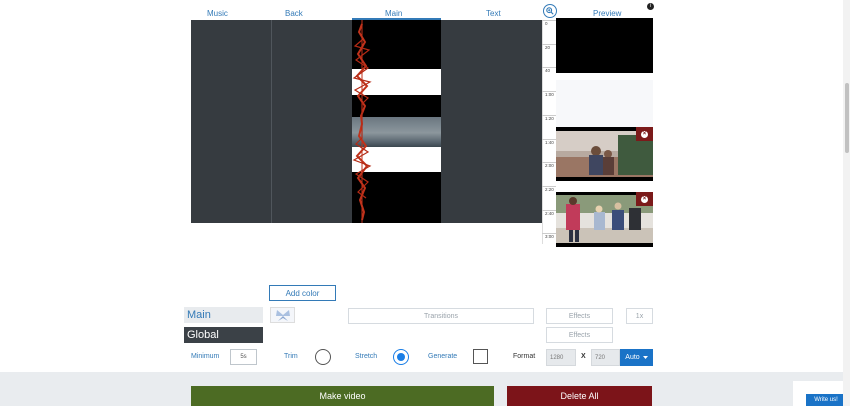 The width and height of the screenshot is (850, 406). I want to click on track-divider, so click(271, 121).